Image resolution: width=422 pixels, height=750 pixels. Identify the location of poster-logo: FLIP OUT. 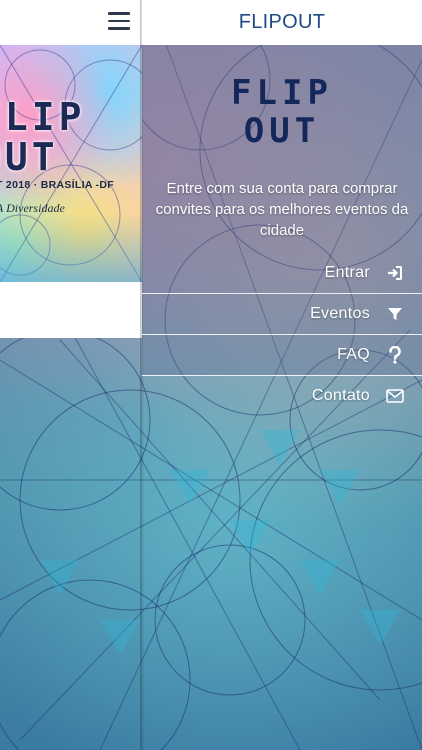
(64, 137).